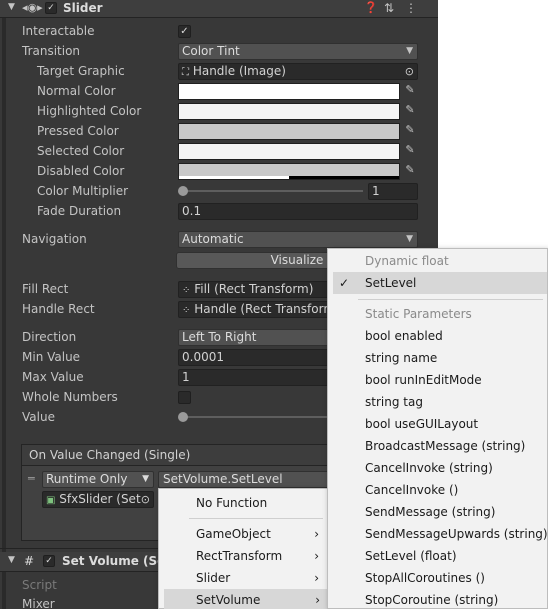 This screenshot has width=548, height=609. Describe the element at coordinates (289, 131) in the screenshot. I see `pressed-color-swatch` at that location.